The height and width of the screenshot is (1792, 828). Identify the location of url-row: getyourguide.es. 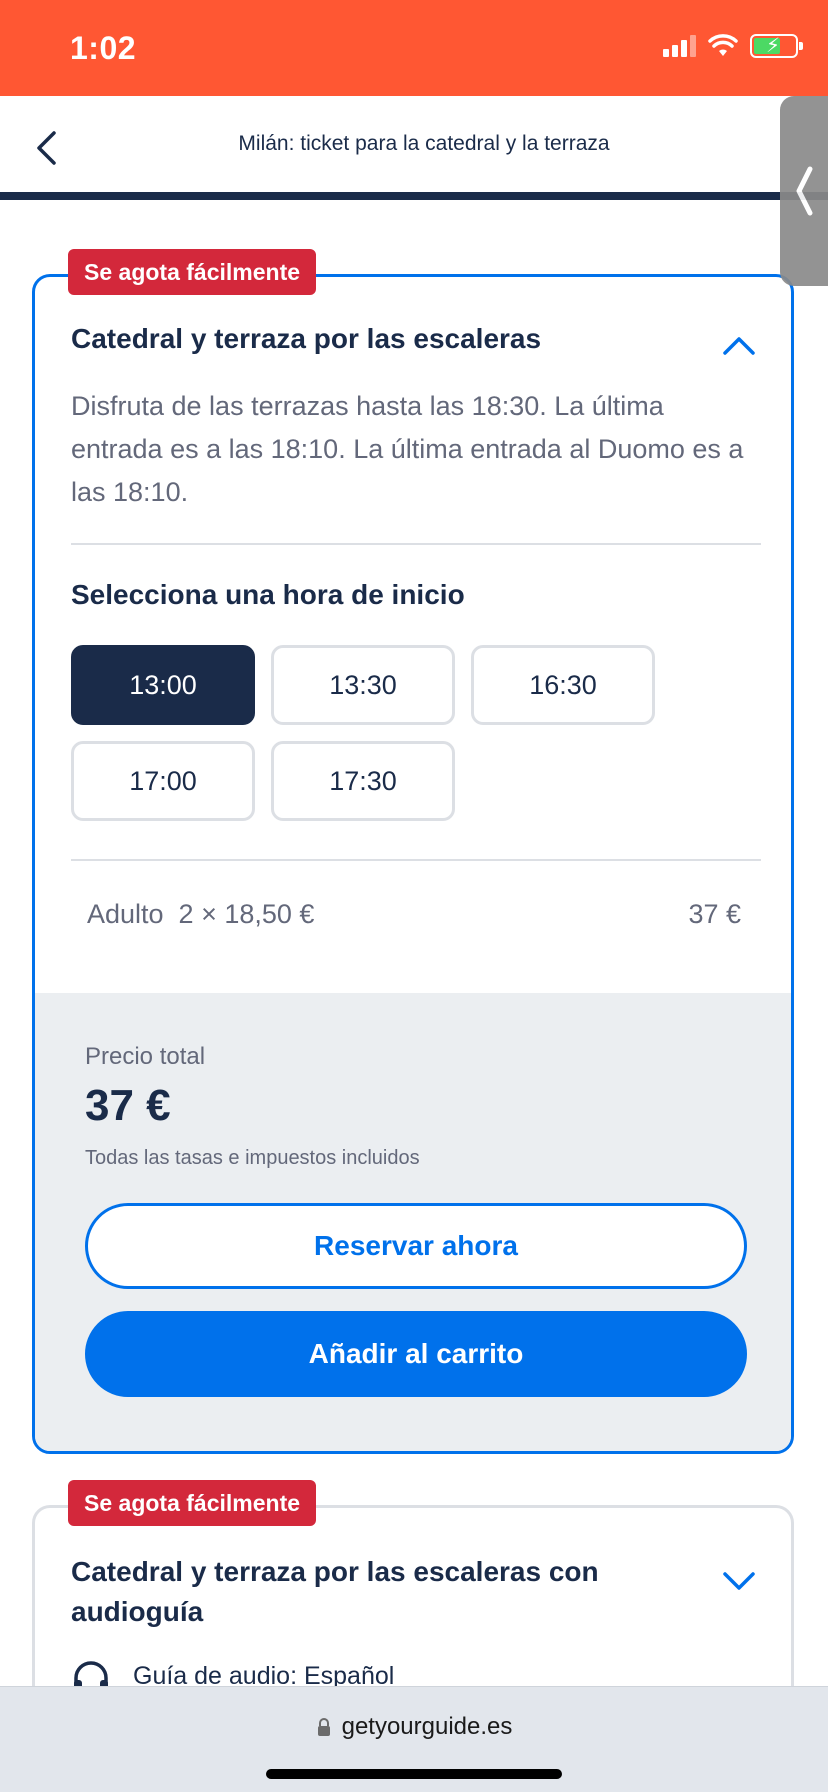
(414, 1727).